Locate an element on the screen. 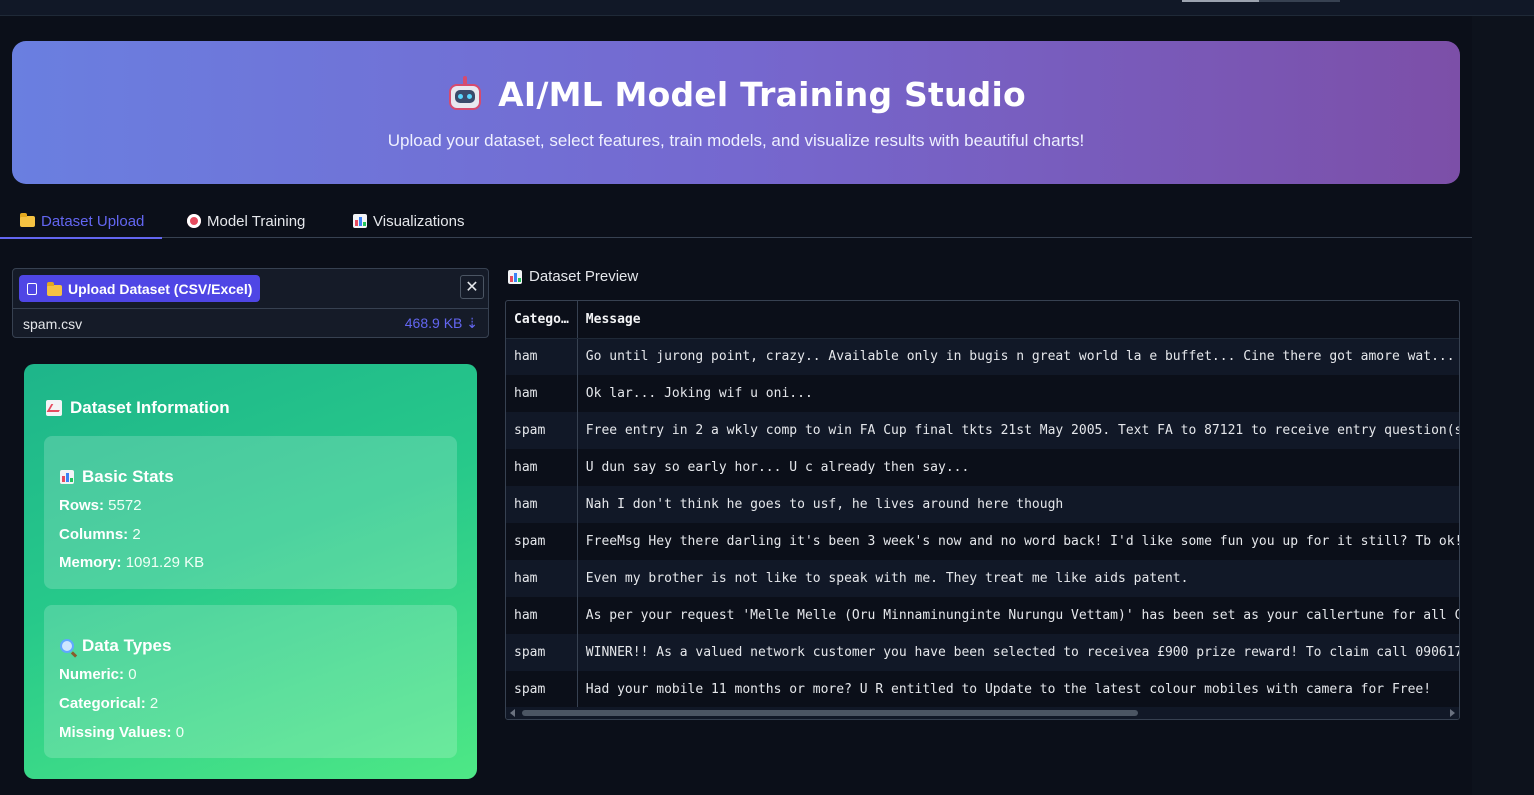 This screenshot has height=795, width=1534. top-bar-indicator is located at coordinates (1220, 1).